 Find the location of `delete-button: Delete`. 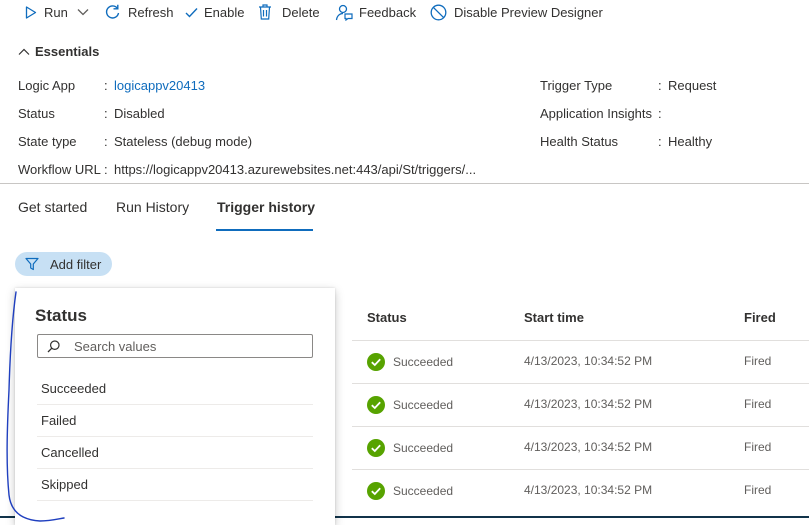

delete-button: Delete is located at coordinates (289, 12).